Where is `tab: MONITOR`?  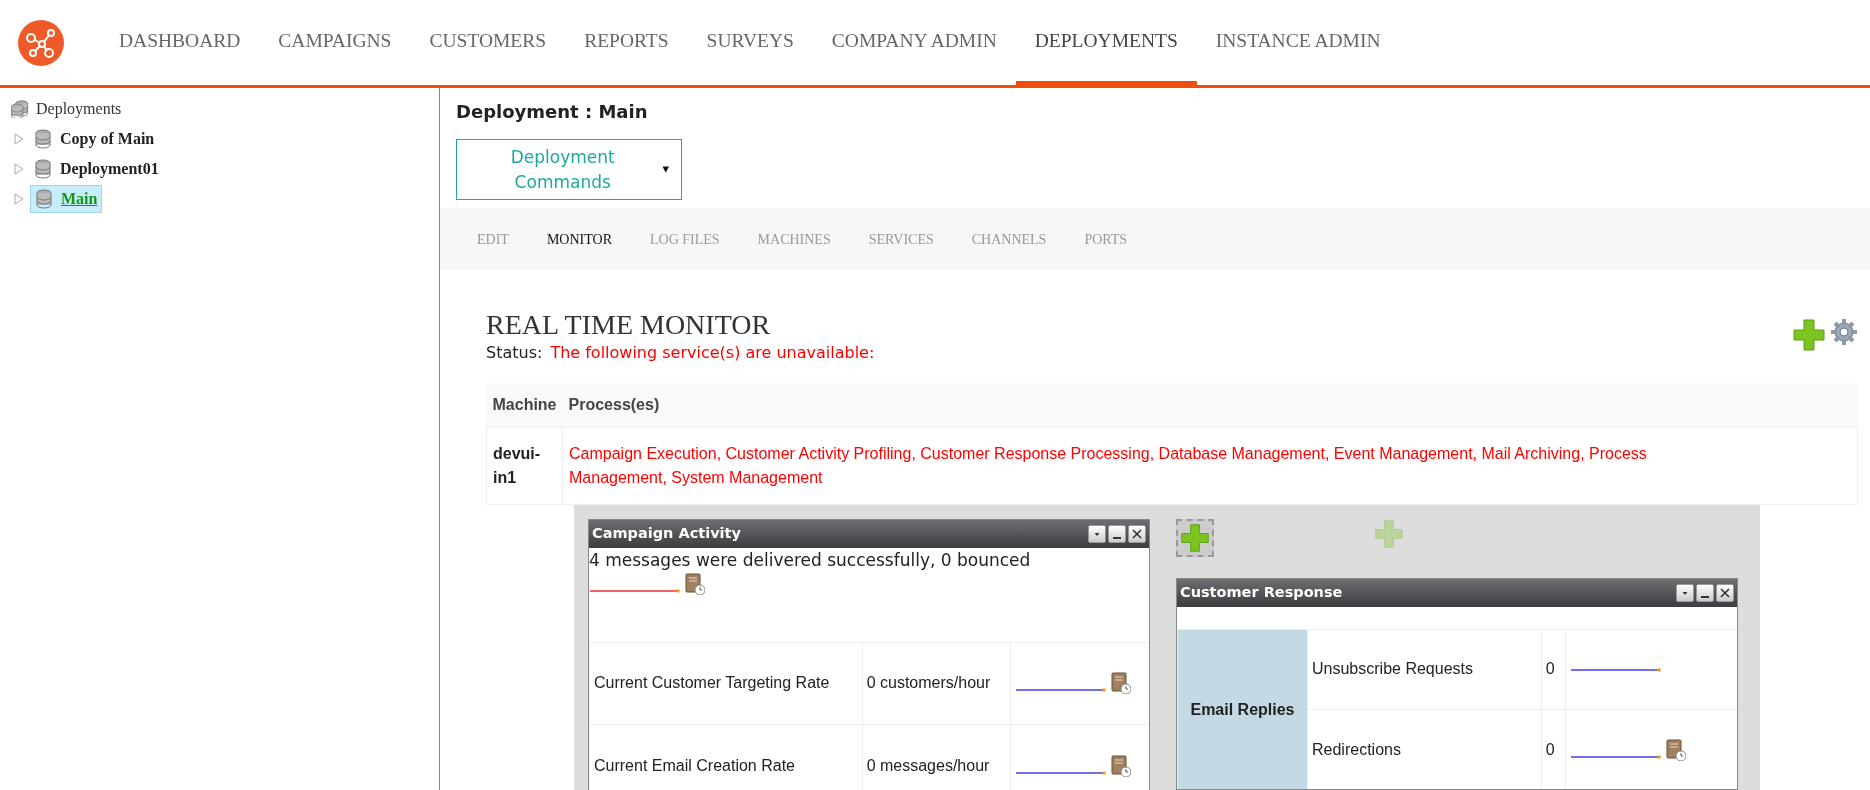
tab: MONITOR is located at coordinates (579, 239).